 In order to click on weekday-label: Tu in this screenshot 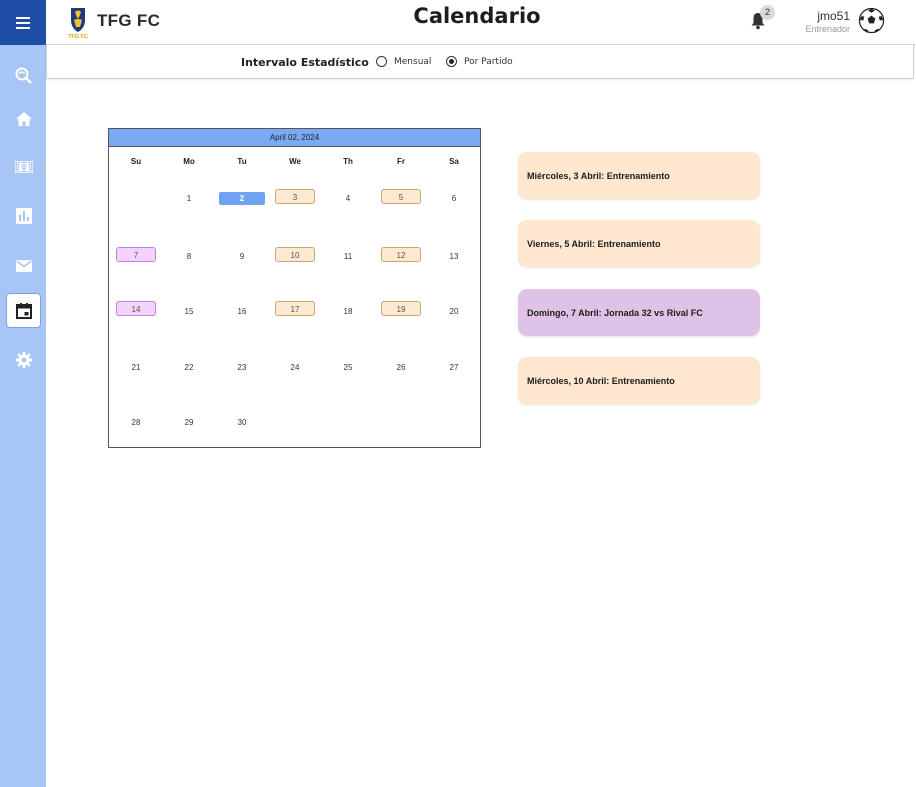, I will do `click(242, 161)`.